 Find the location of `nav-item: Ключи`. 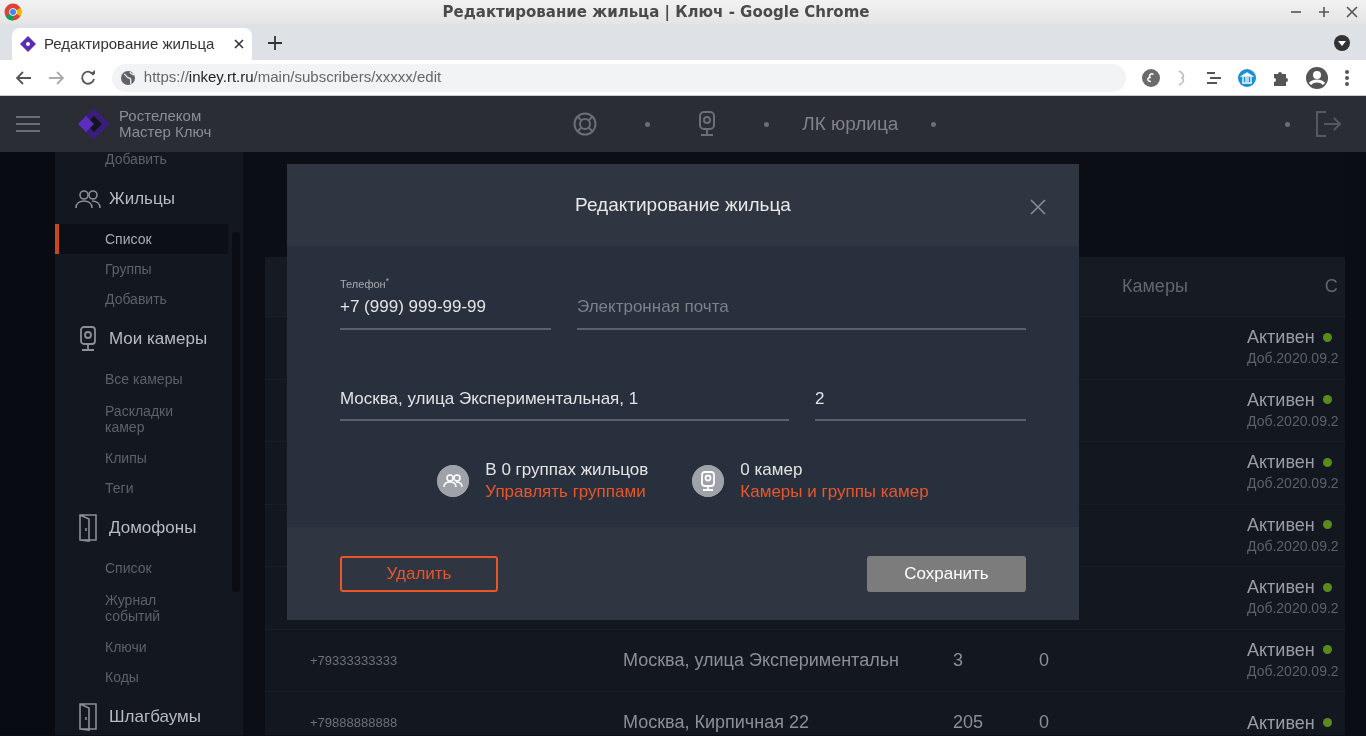

nav-item: Ключи is located at coordinates (149, 647).